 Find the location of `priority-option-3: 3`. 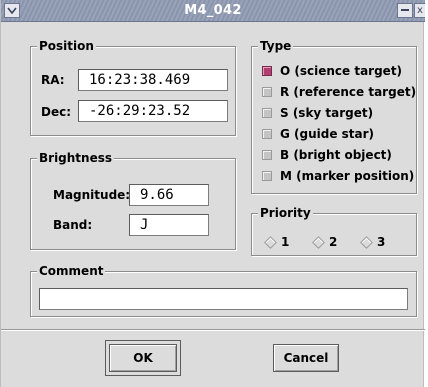

priority-option-3: 3 is located at coordinates (373, 242).